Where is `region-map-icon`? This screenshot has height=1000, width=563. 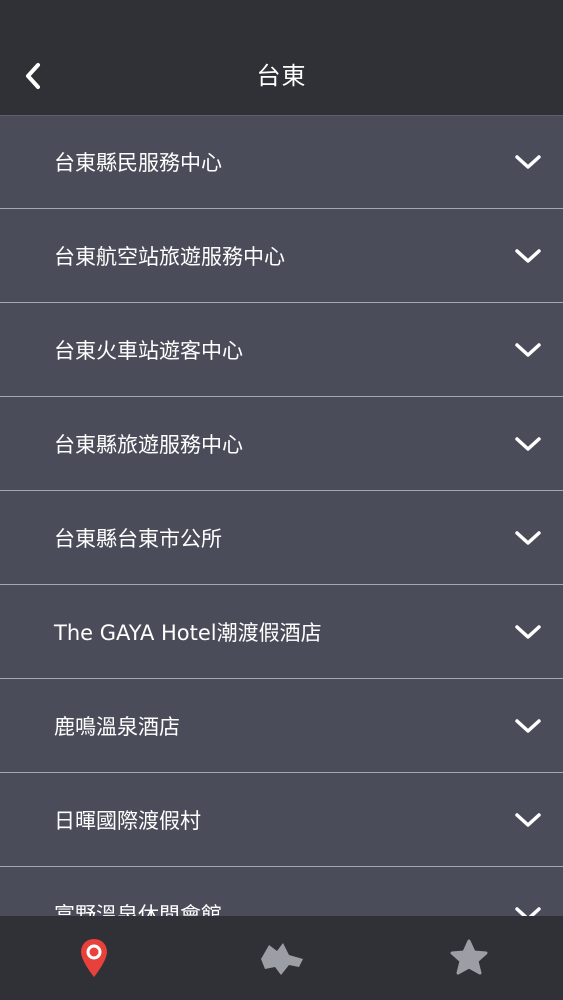 region-map-icon is located at coordinates (281, 959).